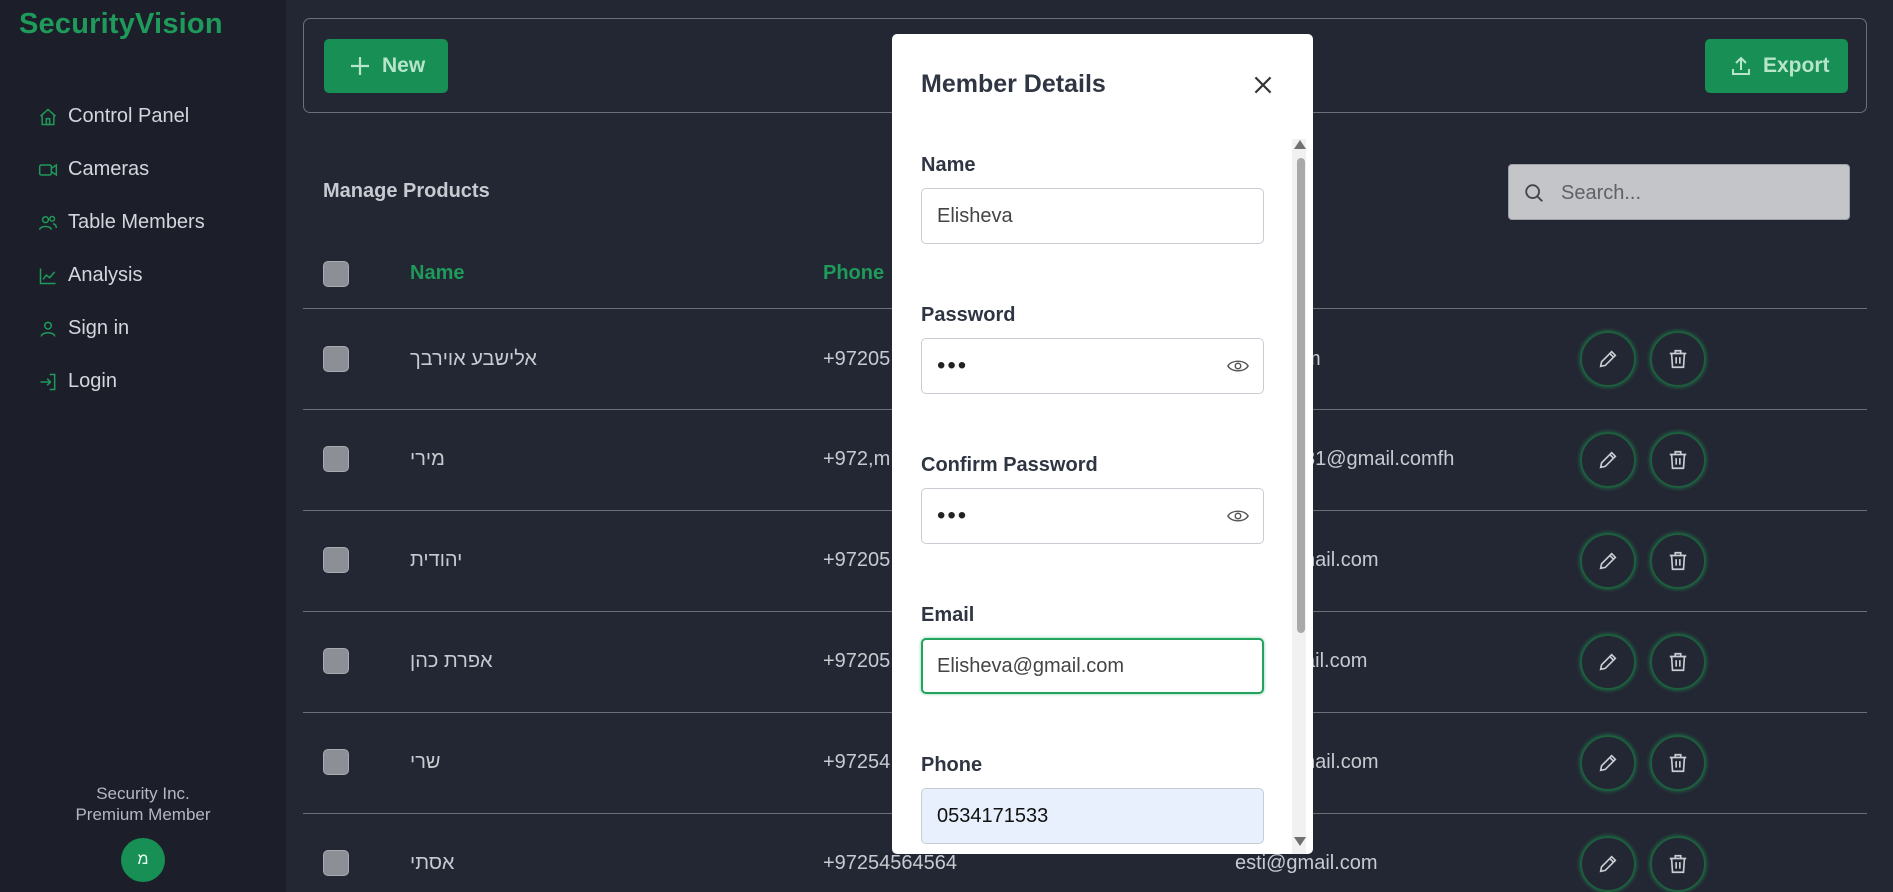 The width and height of the screenshot is (1893, 892). What do you see at coordinates (968, 315) in the screenshot?
I see `password-label: Password` at bounding box center [968, 315].